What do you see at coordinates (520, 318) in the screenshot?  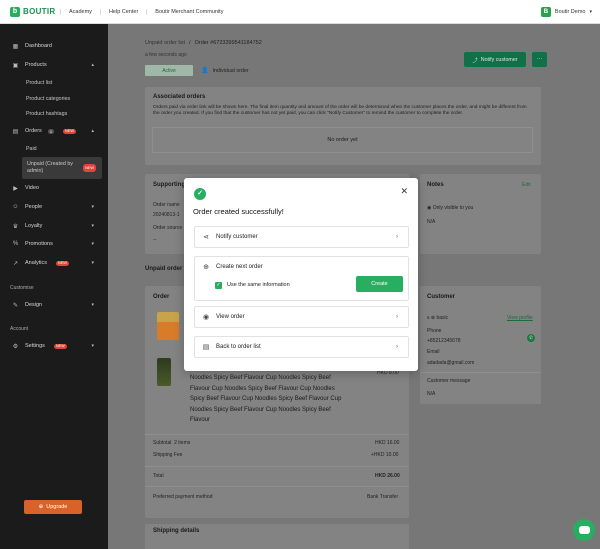 I see `view-profile-link: View profile` at bounding box center [520, 318].